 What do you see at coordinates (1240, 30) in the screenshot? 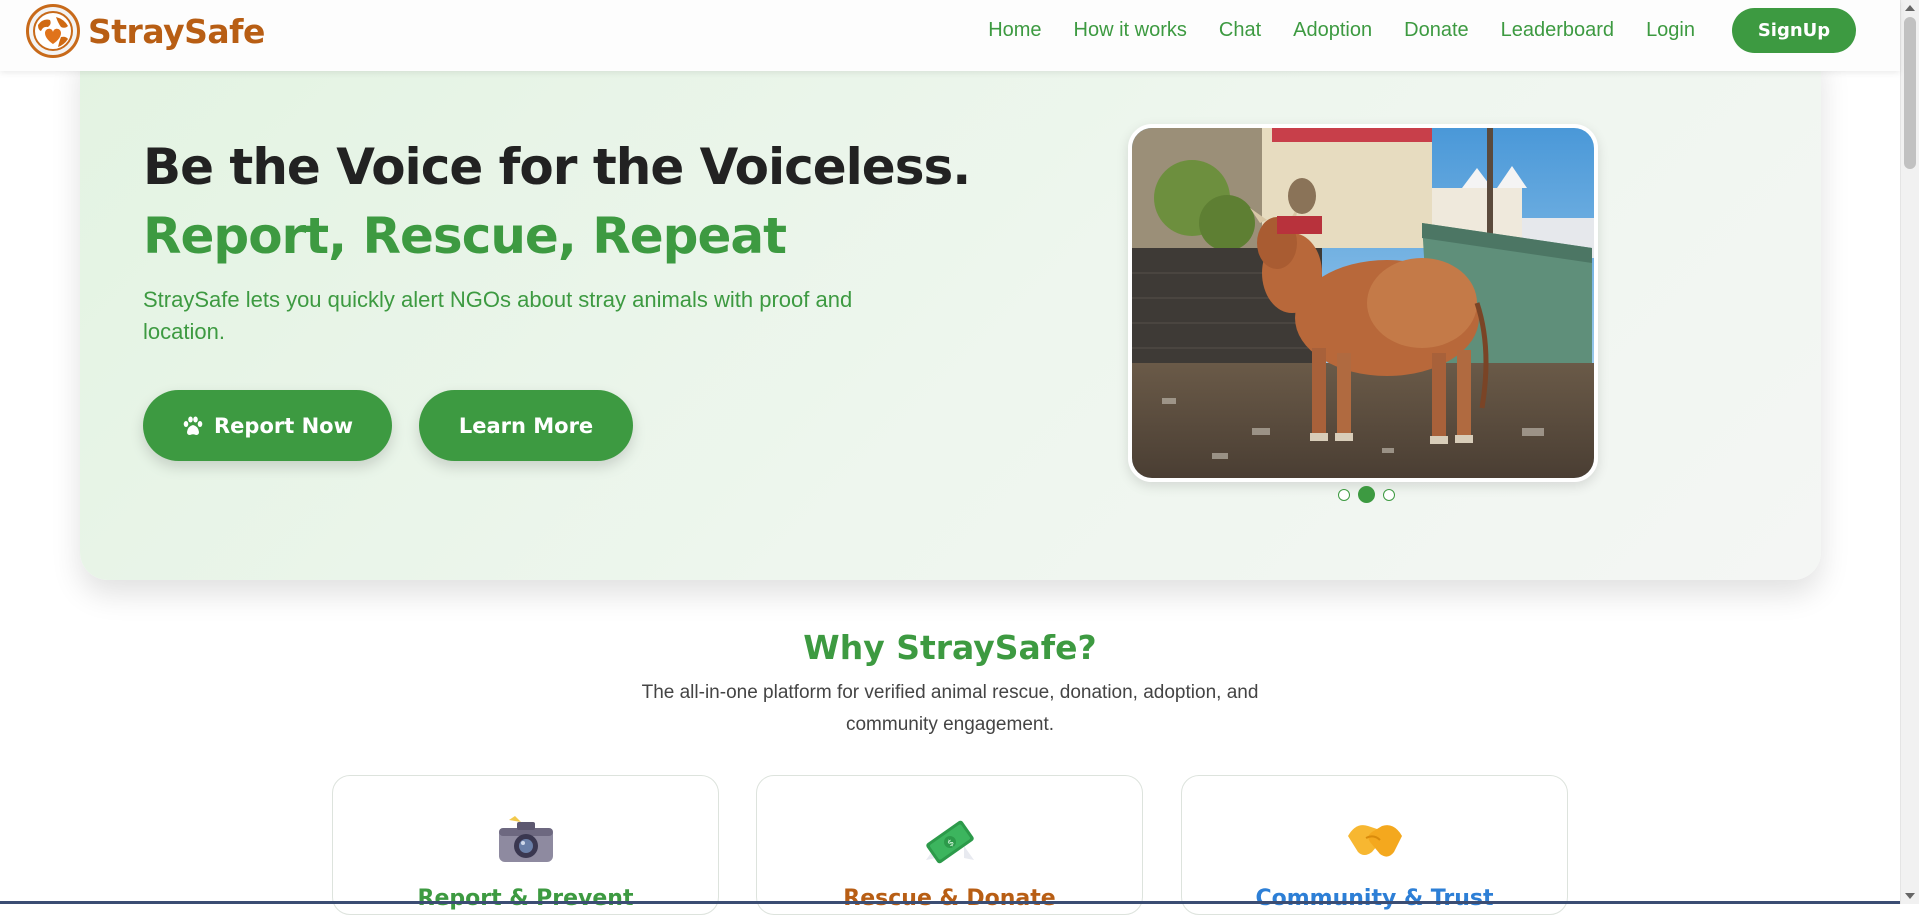
I see `nav-chat: Chat` at bounding box center [1240, 30].